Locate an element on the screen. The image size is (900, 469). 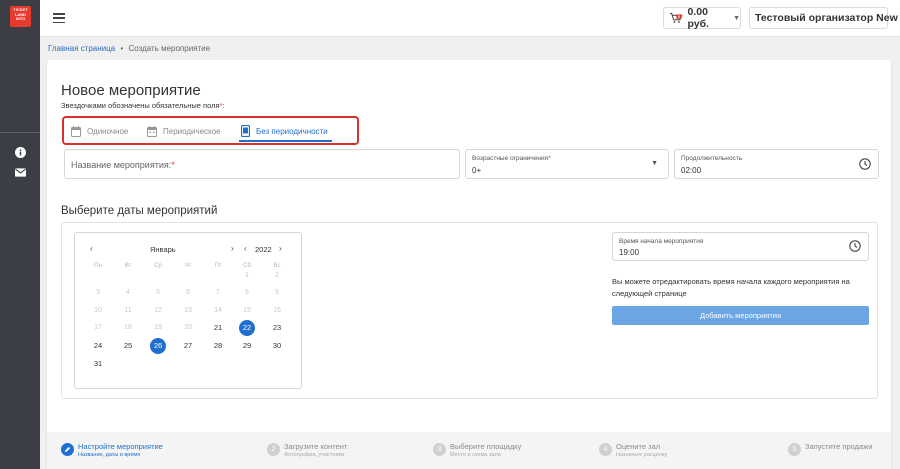
step-subtitle: Фотографии, участники is located at coordinates (314, 455).